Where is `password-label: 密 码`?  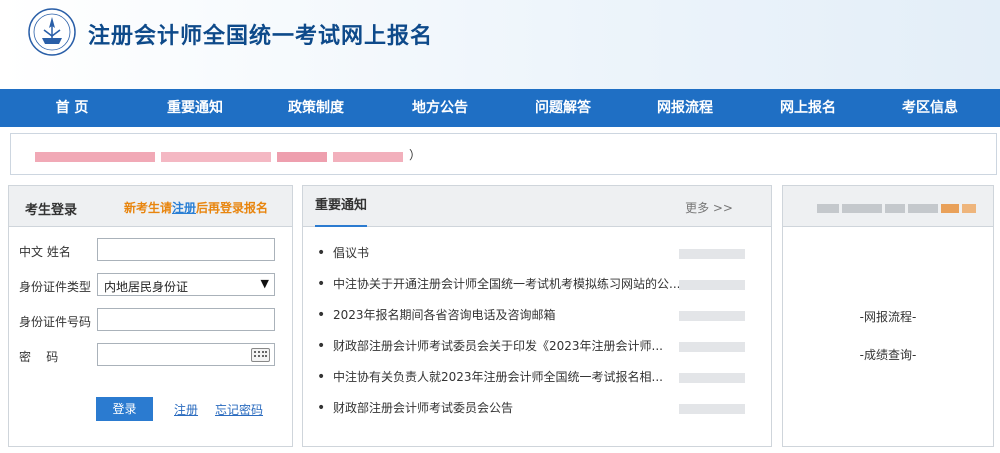
password-label: 密 码 is located at coordinates (39, 357).